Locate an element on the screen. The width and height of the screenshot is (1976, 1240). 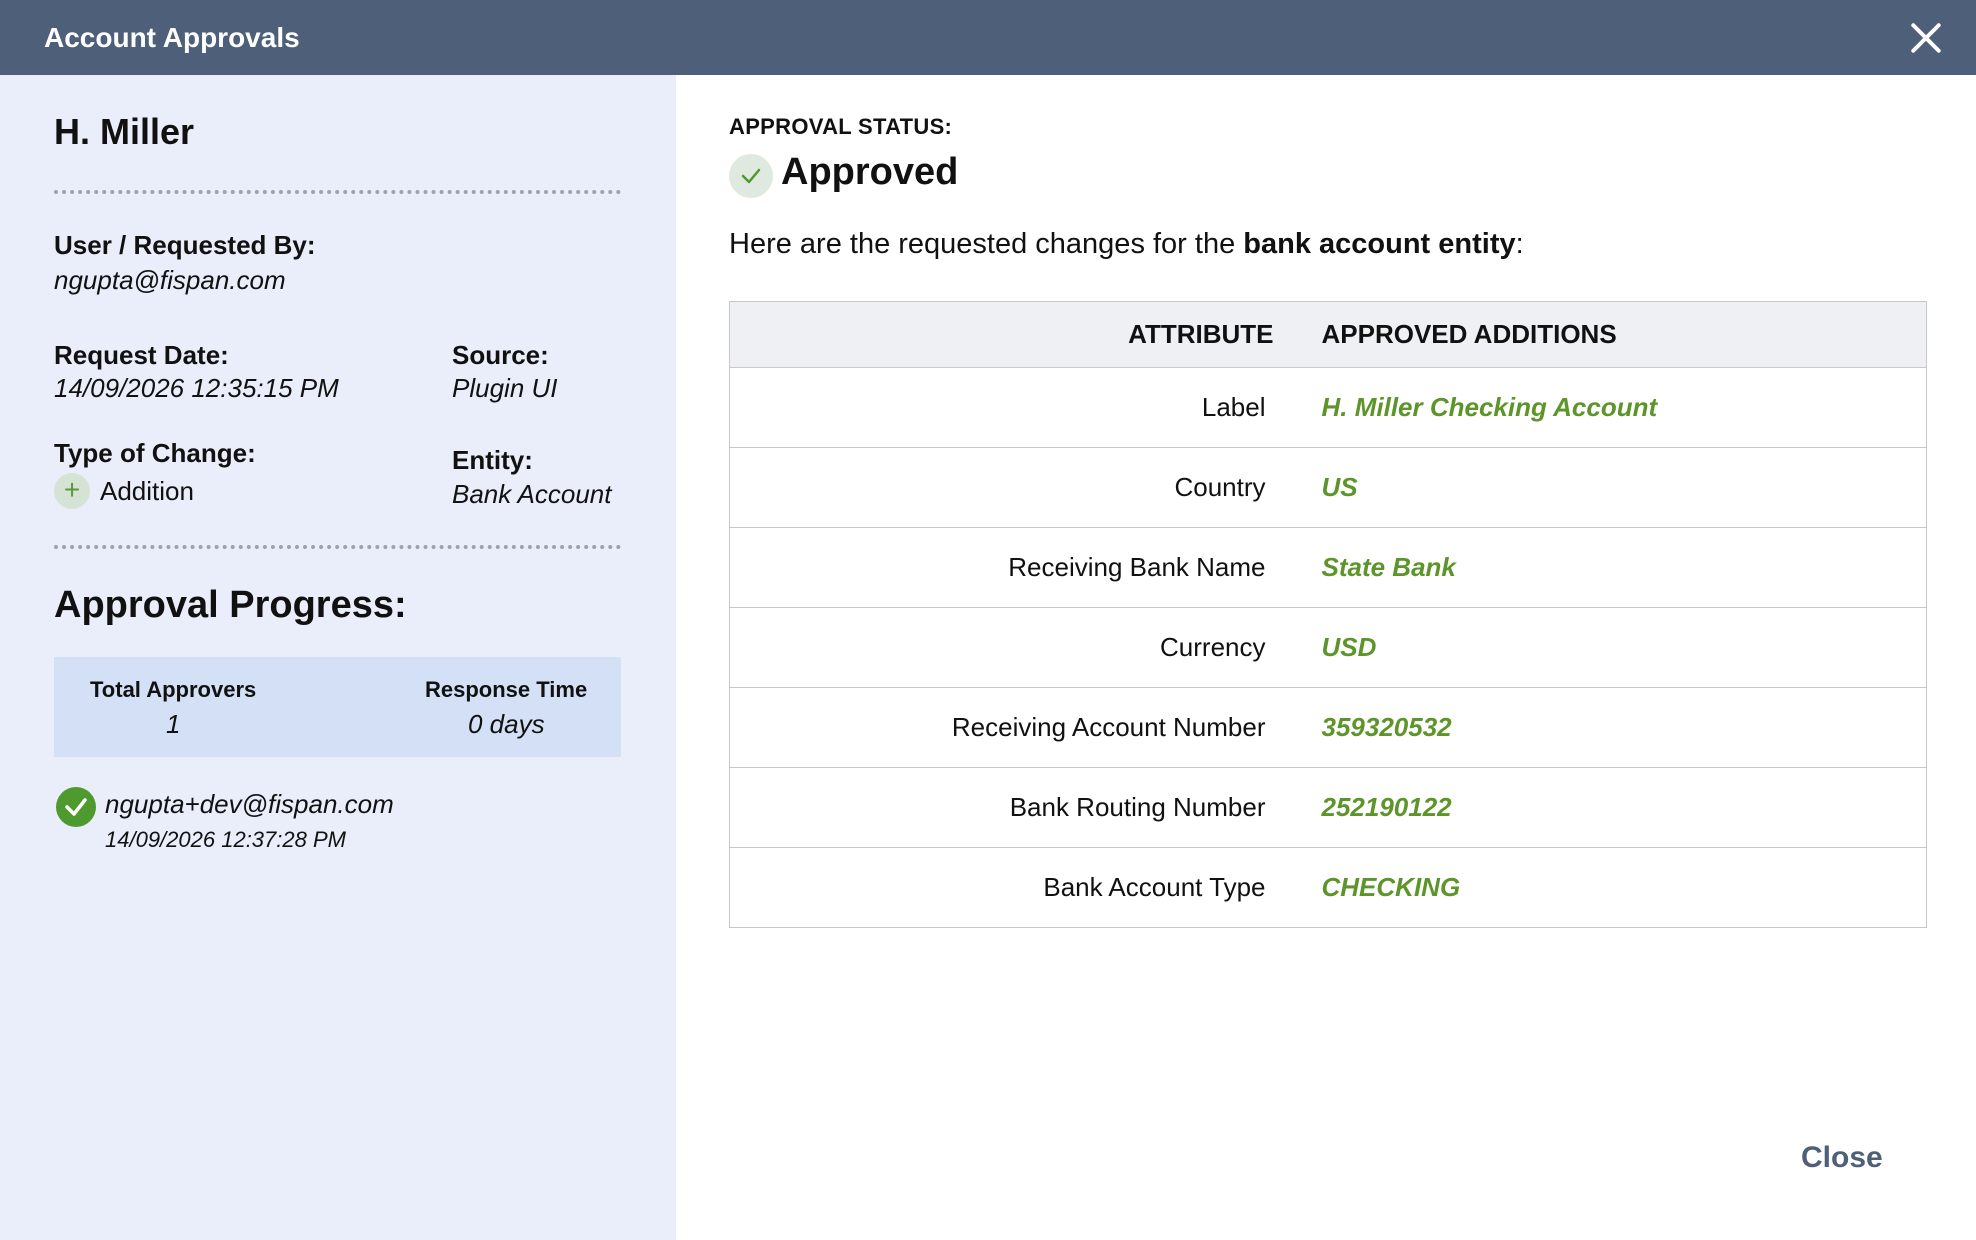
approval-progress-title: Approval Progress: is located at coordinates (230, 605).